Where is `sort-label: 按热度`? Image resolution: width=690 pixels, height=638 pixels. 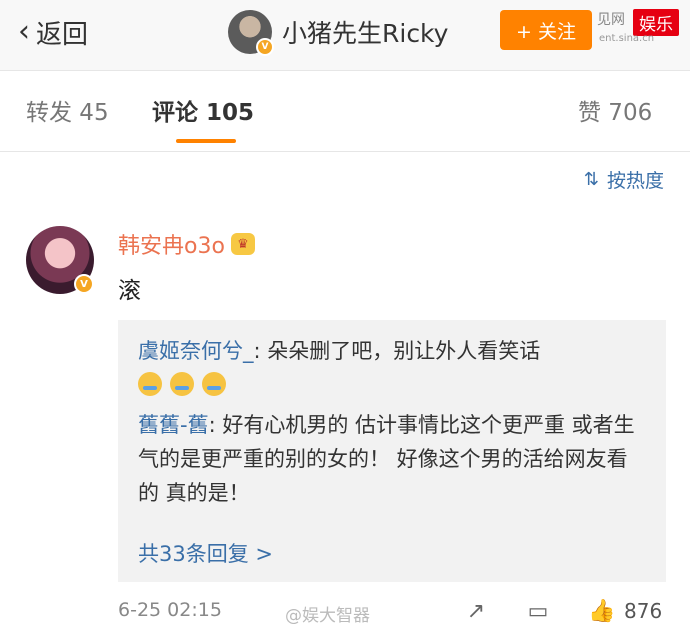
sort-label: 按热度 is located at coordinates (635, 181).